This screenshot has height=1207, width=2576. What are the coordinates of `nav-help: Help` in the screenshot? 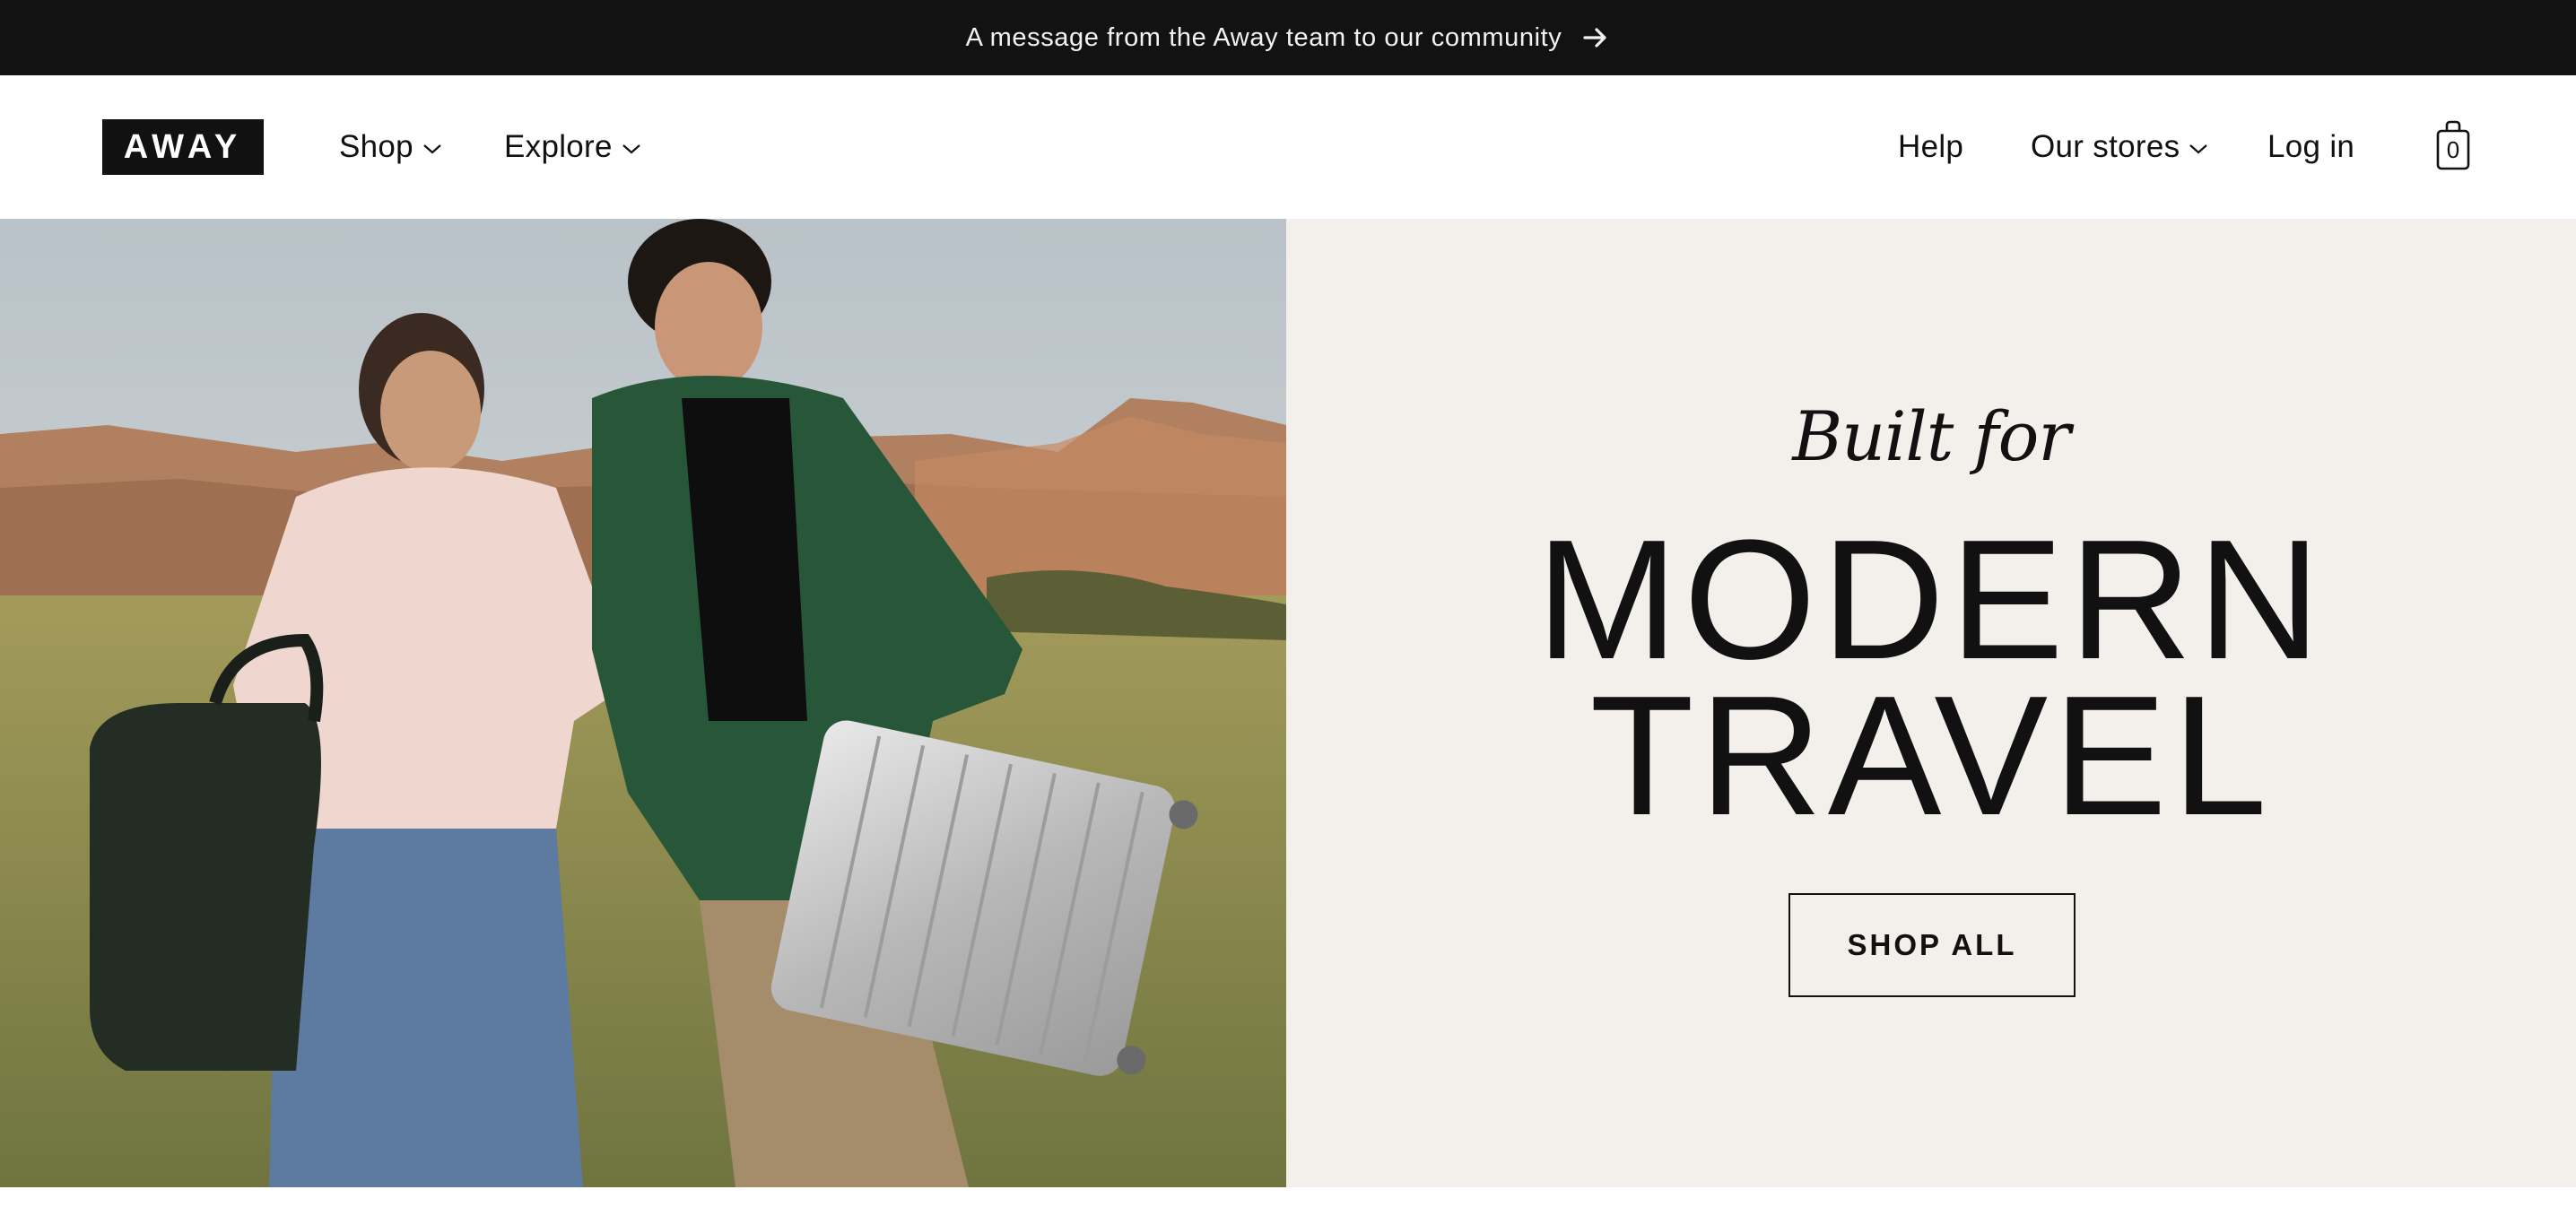 It's located at (1930, 147).